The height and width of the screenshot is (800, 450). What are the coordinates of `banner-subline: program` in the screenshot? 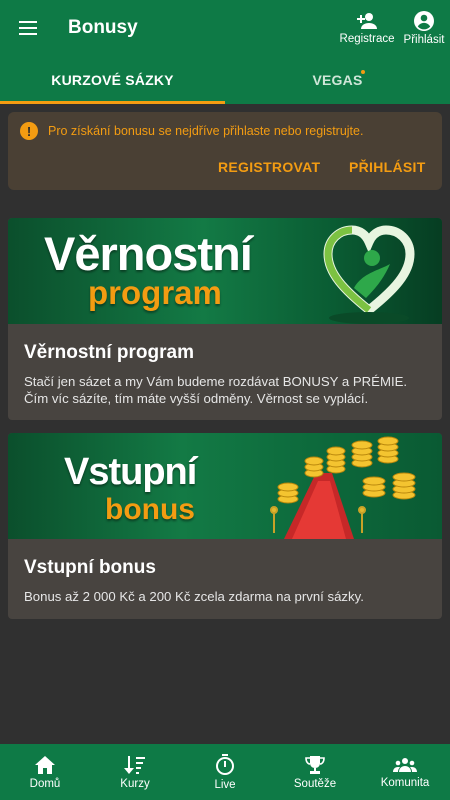 It's located at (155, 292).